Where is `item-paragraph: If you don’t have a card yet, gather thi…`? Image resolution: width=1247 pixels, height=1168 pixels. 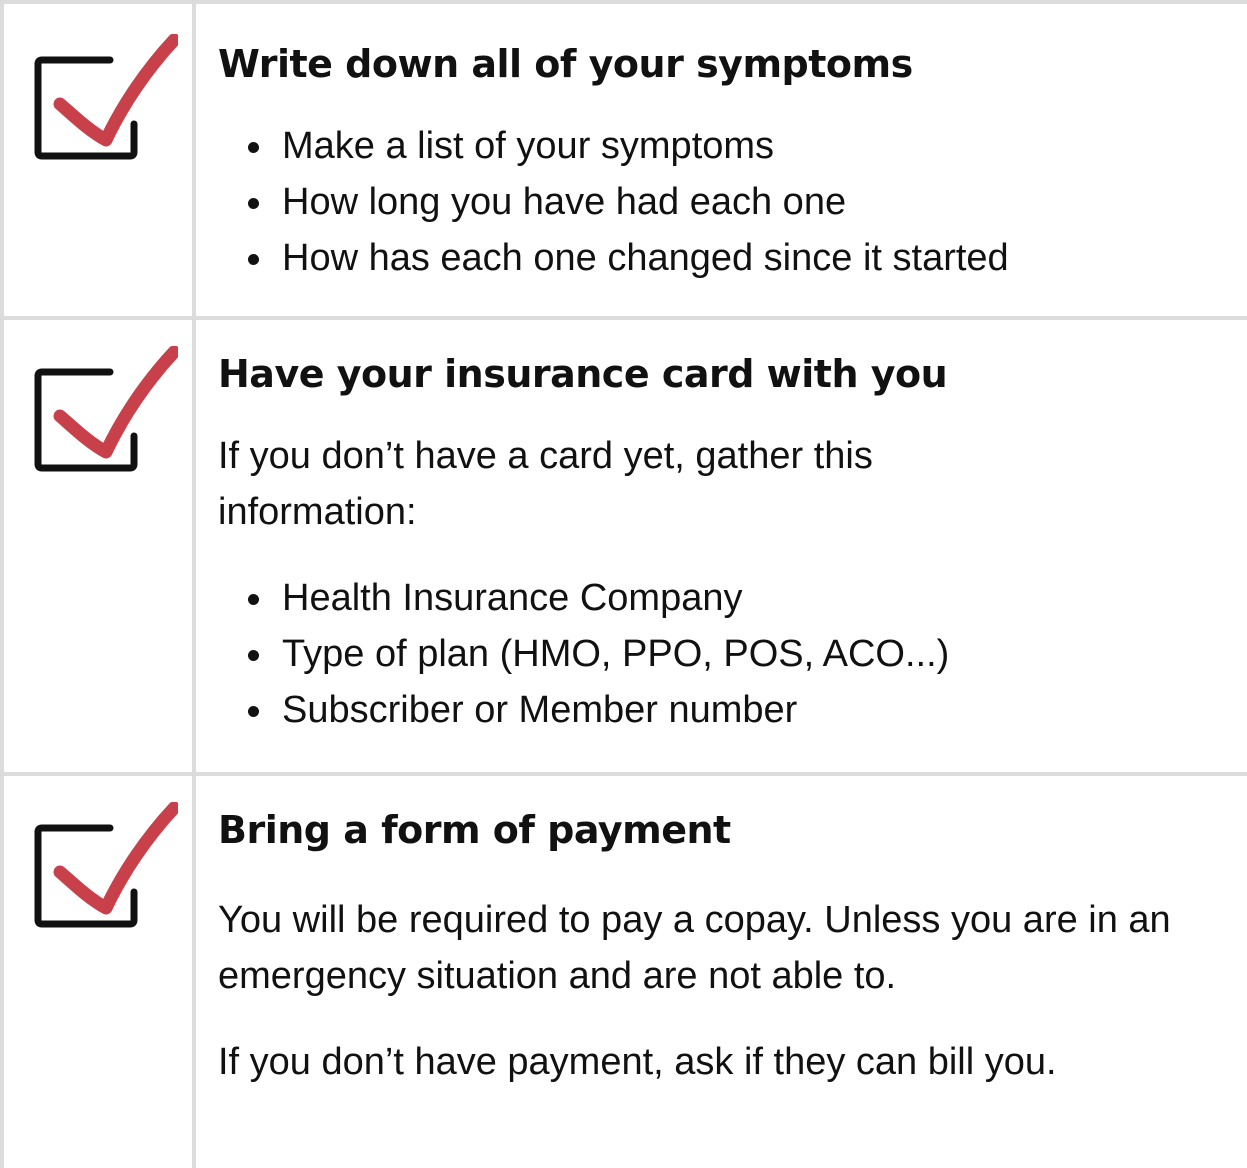
item-paragraph: If you don’t have a card yet, gather thi… is located at coordinates (545, 484).